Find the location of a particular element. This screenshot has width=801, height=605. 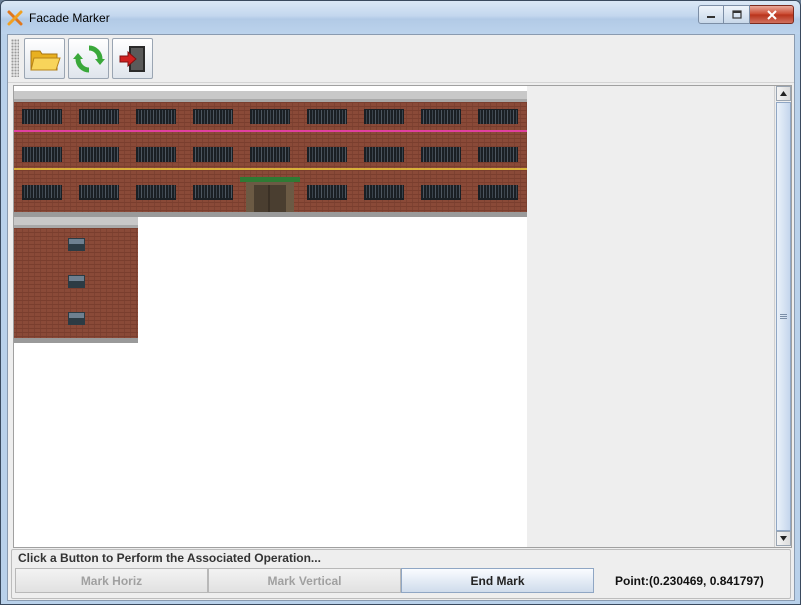

refresh-icon is located at coordinates (88, 58).